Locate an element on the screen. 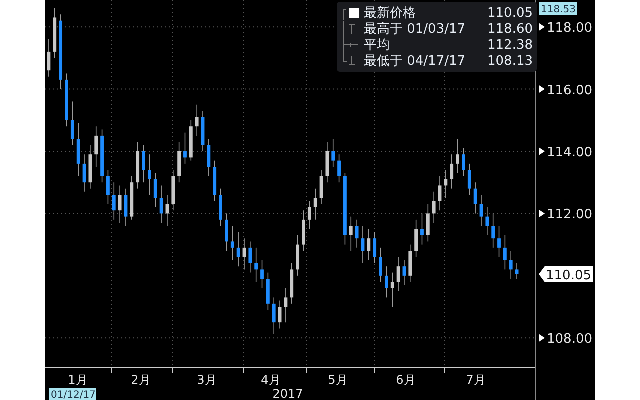 The image size is (640, 400). month-label: 4月 is located at coordinates (271, 380).